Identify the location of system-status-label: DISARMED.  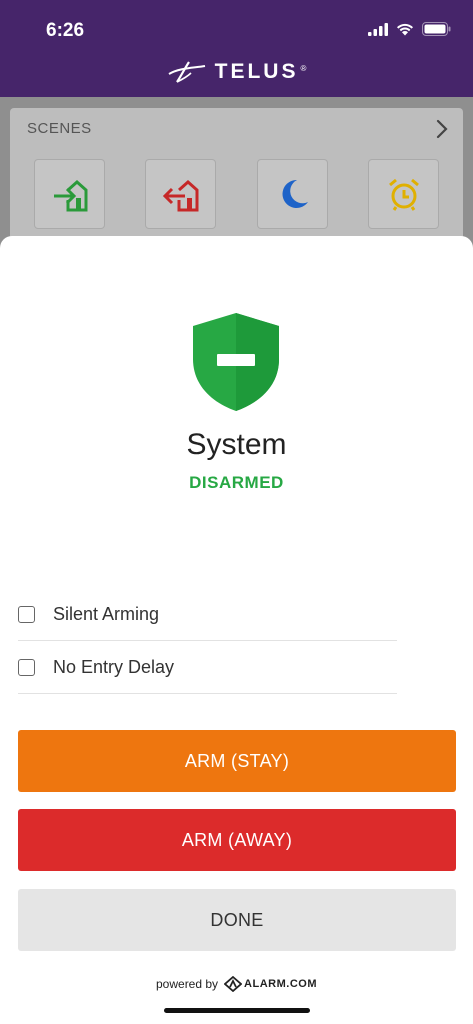
(236, 482).